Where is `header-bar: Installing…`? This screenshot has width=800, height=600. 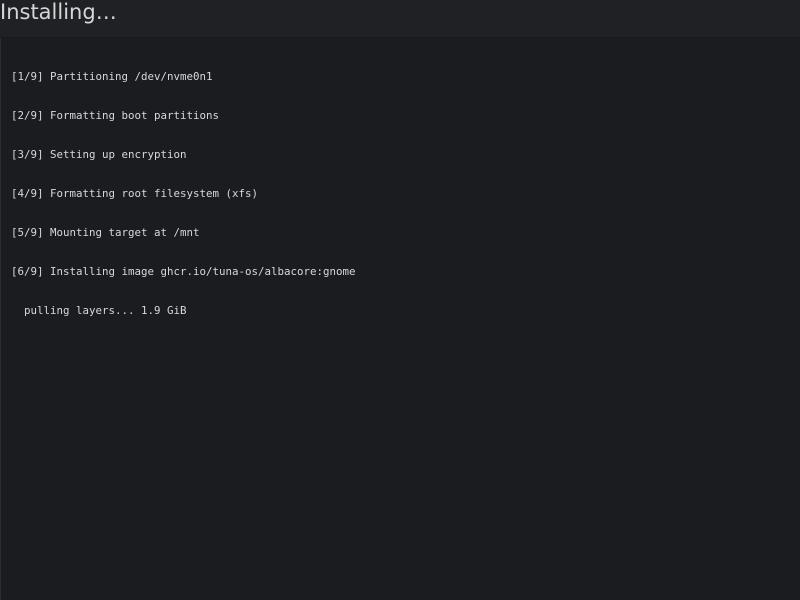
header-bar: Installing… is located at coordinates (400, 19).